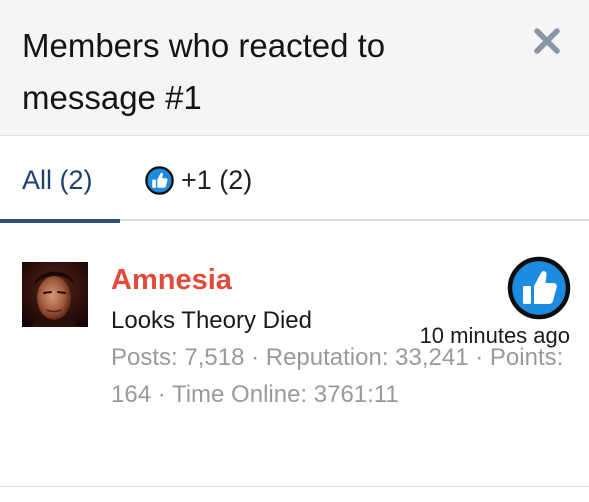 Image resolution: width=589 pixels, height=502 pixels. What do you see at coordinates (171, 280) in the screenshot?
I see `member-name: Amnesia` at bounding box center [171, 280].